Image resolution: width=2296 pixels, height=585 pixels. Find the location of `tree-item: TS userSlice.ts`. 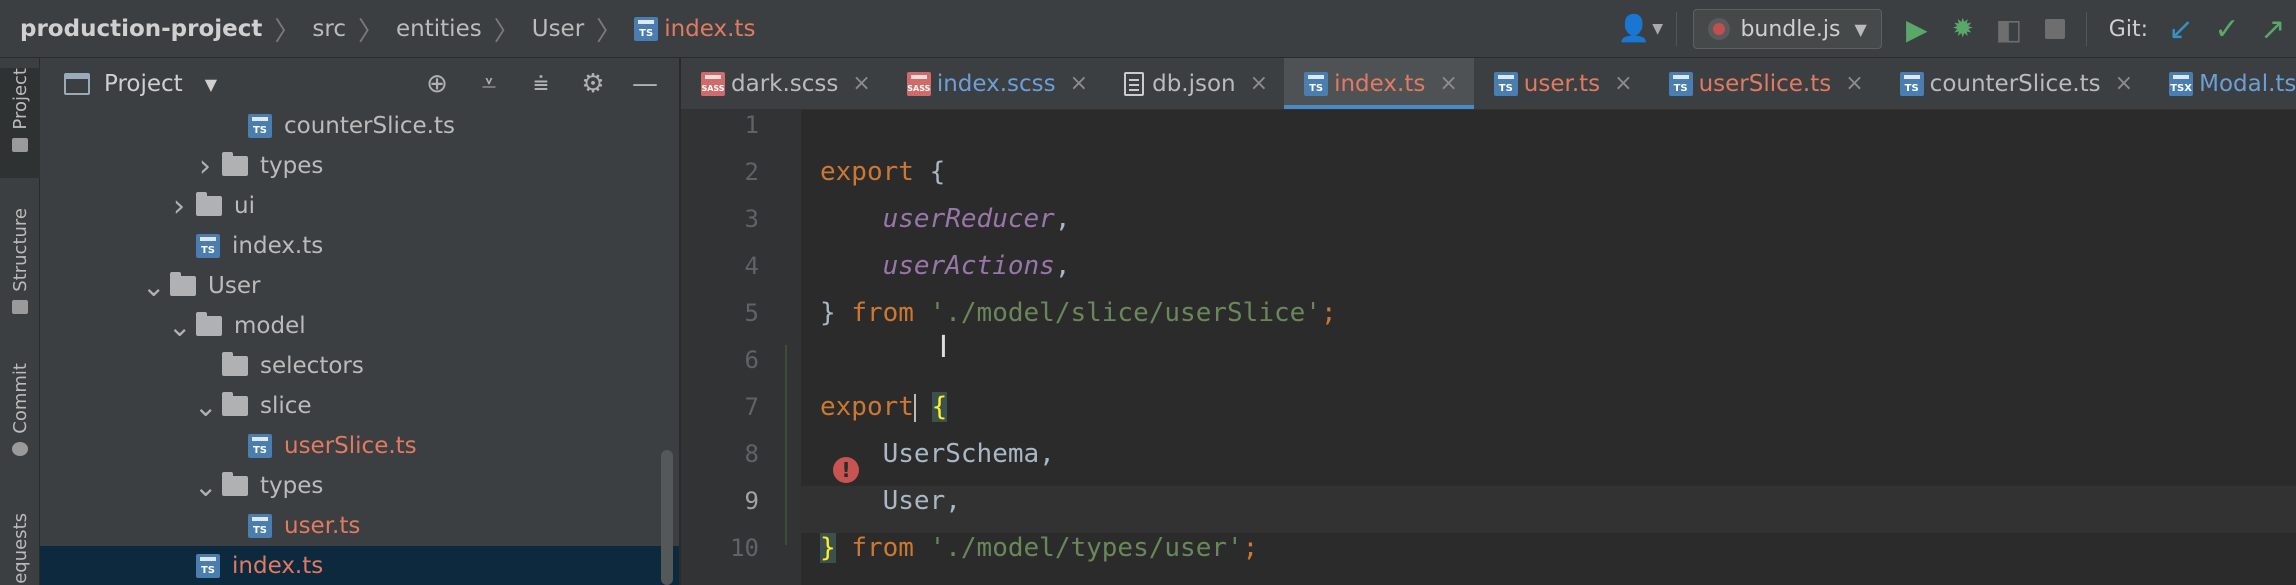

tree-item: TS userSlice.ts is located at coordinates (359, 446).